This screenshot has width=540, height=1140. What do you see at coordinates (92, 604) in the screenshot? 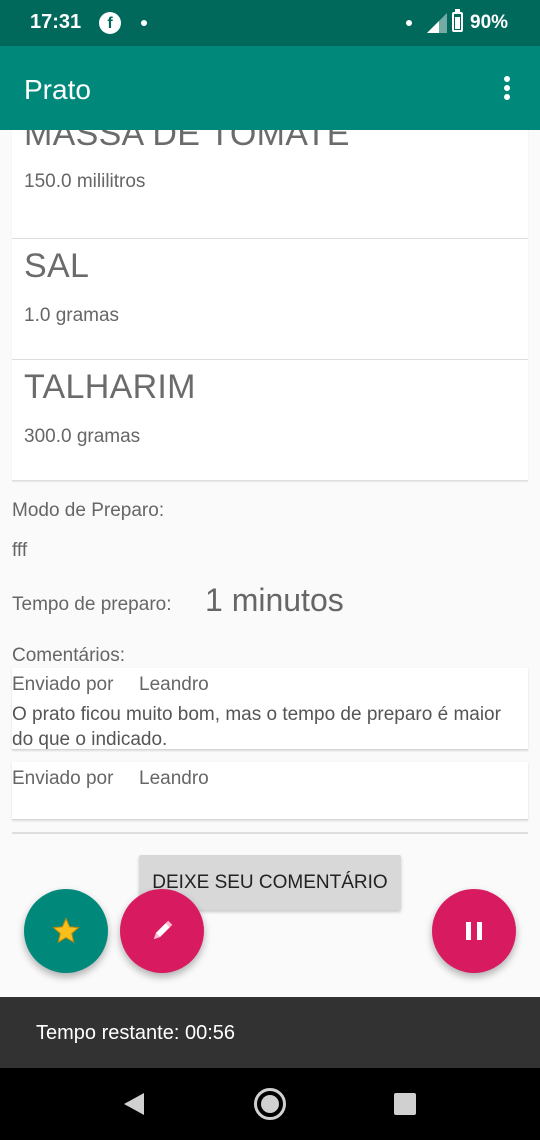
I see `prep-time-label: Tempo de preparo:` at bounding box center [92, 604].